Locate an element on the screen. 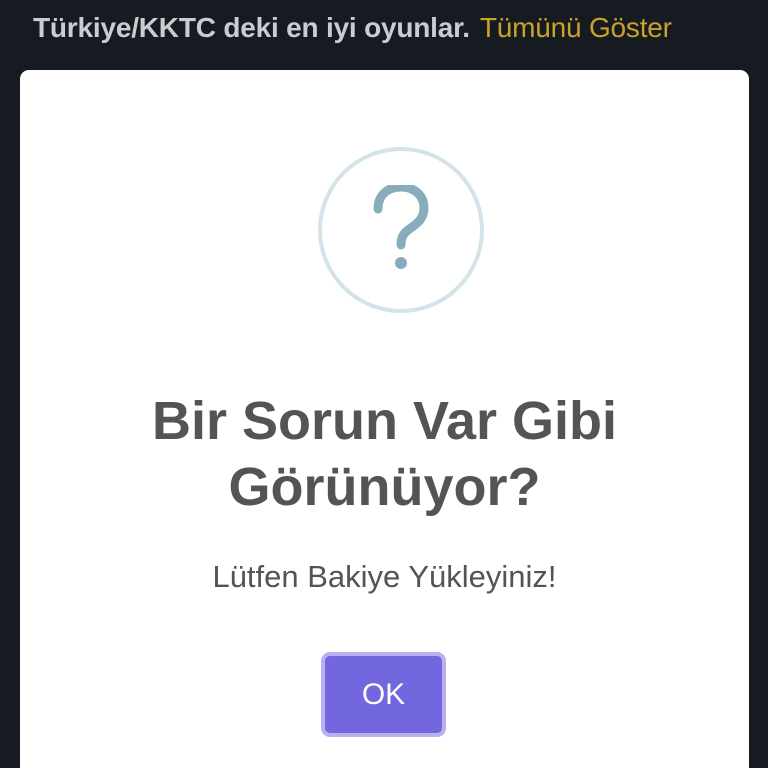 This screenshot has height=768, width=768. dialog-message: Lütfen Bakiye Yükleyiniz! is located at coordinates (384, 576).